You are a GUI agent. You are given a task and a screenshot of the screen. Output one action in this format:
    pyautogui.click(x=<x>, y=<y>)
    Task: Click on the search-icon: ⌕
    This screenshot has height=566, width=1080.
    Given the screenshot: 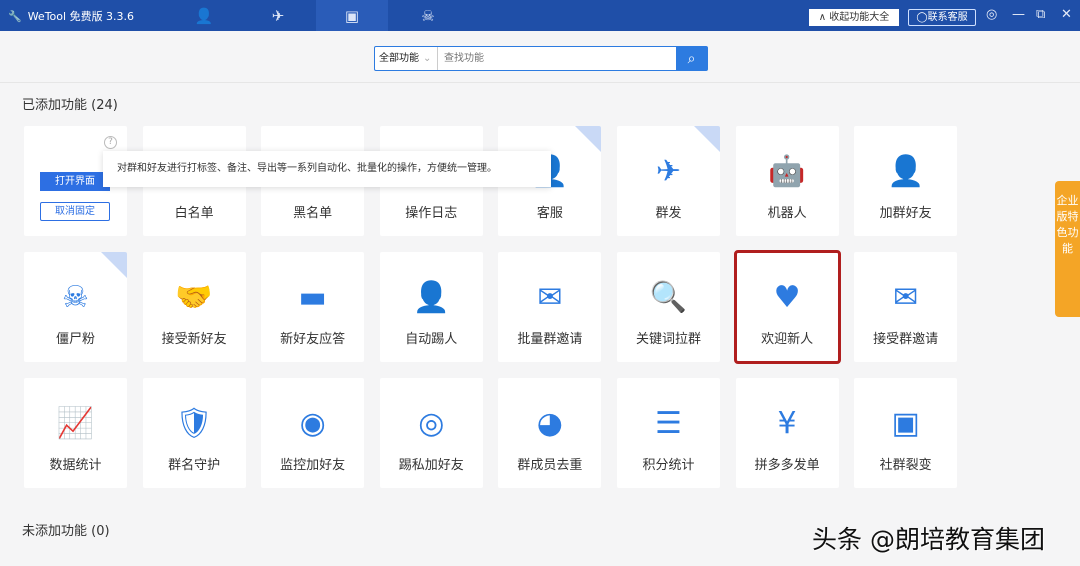 What is the action you would take?
    pyautogui.click(x=691, y=58)
    